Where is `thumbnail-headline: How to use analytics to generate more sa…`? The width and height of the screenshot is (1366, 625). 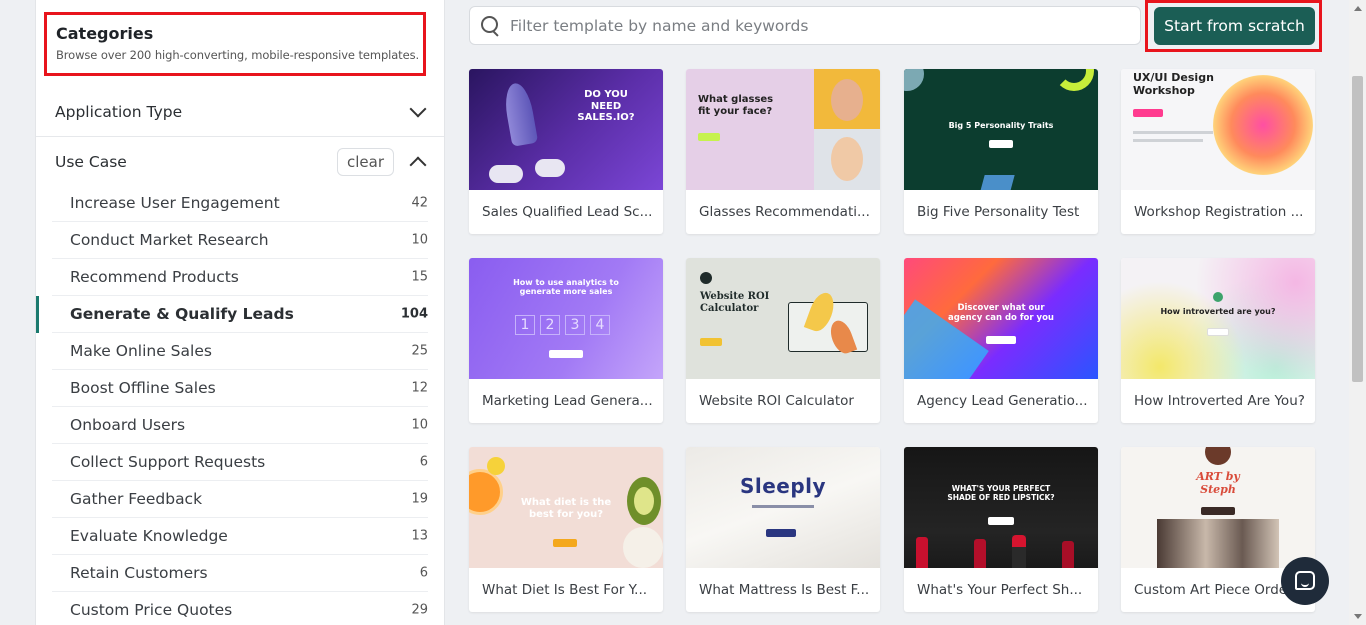 thumbnail-headline: How to use analytics to generate more sa… is located at coordinates (566, 287).